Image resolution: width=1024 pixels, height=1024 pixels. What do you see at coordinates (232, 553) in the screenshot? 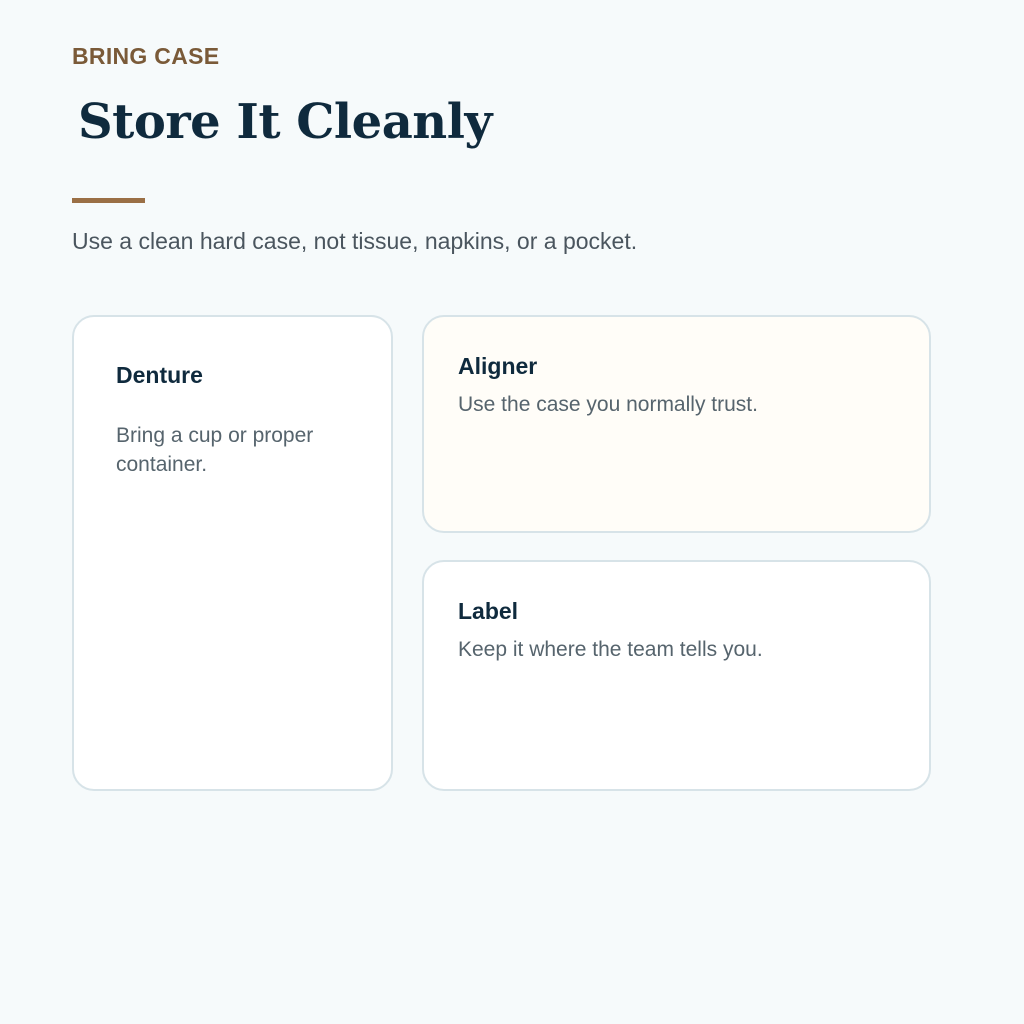
I see `denture-card: Denture Bring a cup or proper container.` at bounding box center [232, 553].